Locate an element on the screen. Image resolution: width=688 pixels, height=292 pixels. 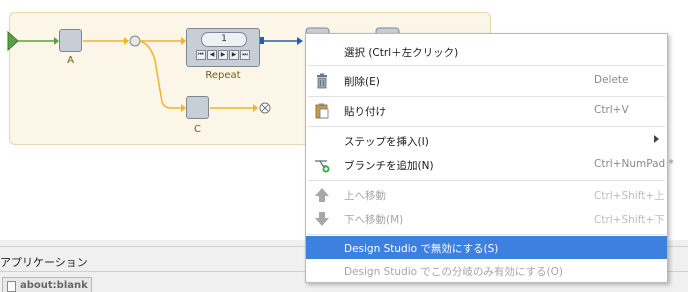
menu-item-add-branch: ブランチを追加(N) Ctrl+NumPad * is located at coordinates (490, 164).